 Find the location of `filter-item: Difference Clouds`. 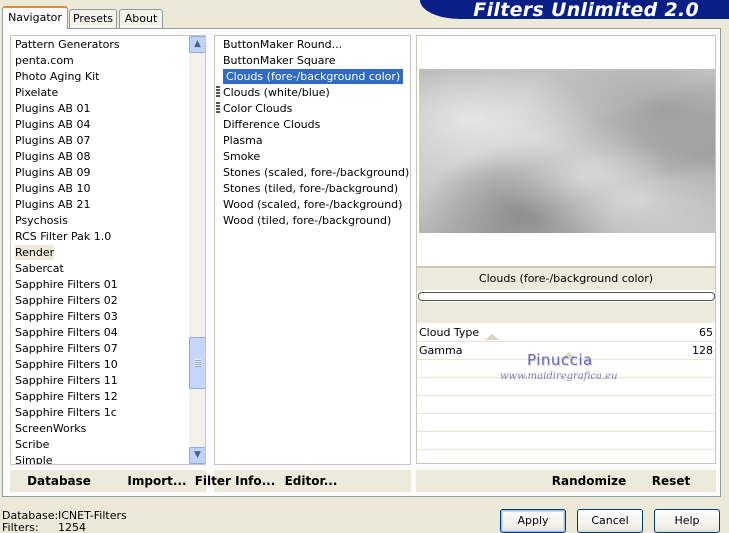

filter-item: Difference Clouds is located at coordinates (271, 124).